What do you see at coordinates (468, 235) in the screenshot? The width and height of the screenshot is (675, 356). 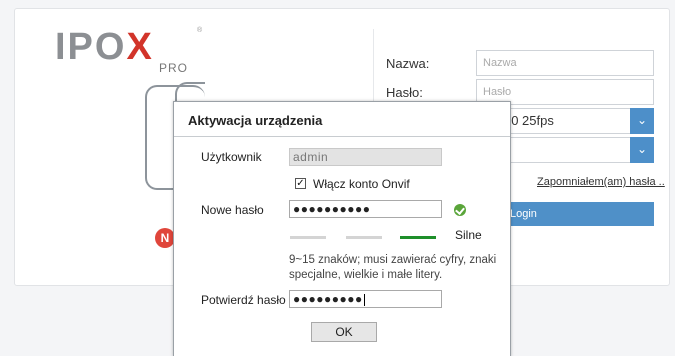 I see `strength-label: Silne` at bounding box center [468, 235].